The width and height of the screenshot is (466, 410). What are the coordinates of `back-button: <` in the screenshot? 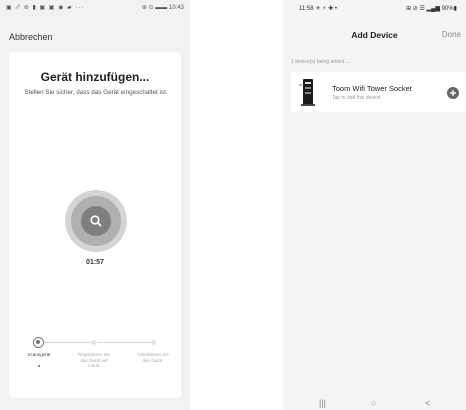 It's located at (427, 403).